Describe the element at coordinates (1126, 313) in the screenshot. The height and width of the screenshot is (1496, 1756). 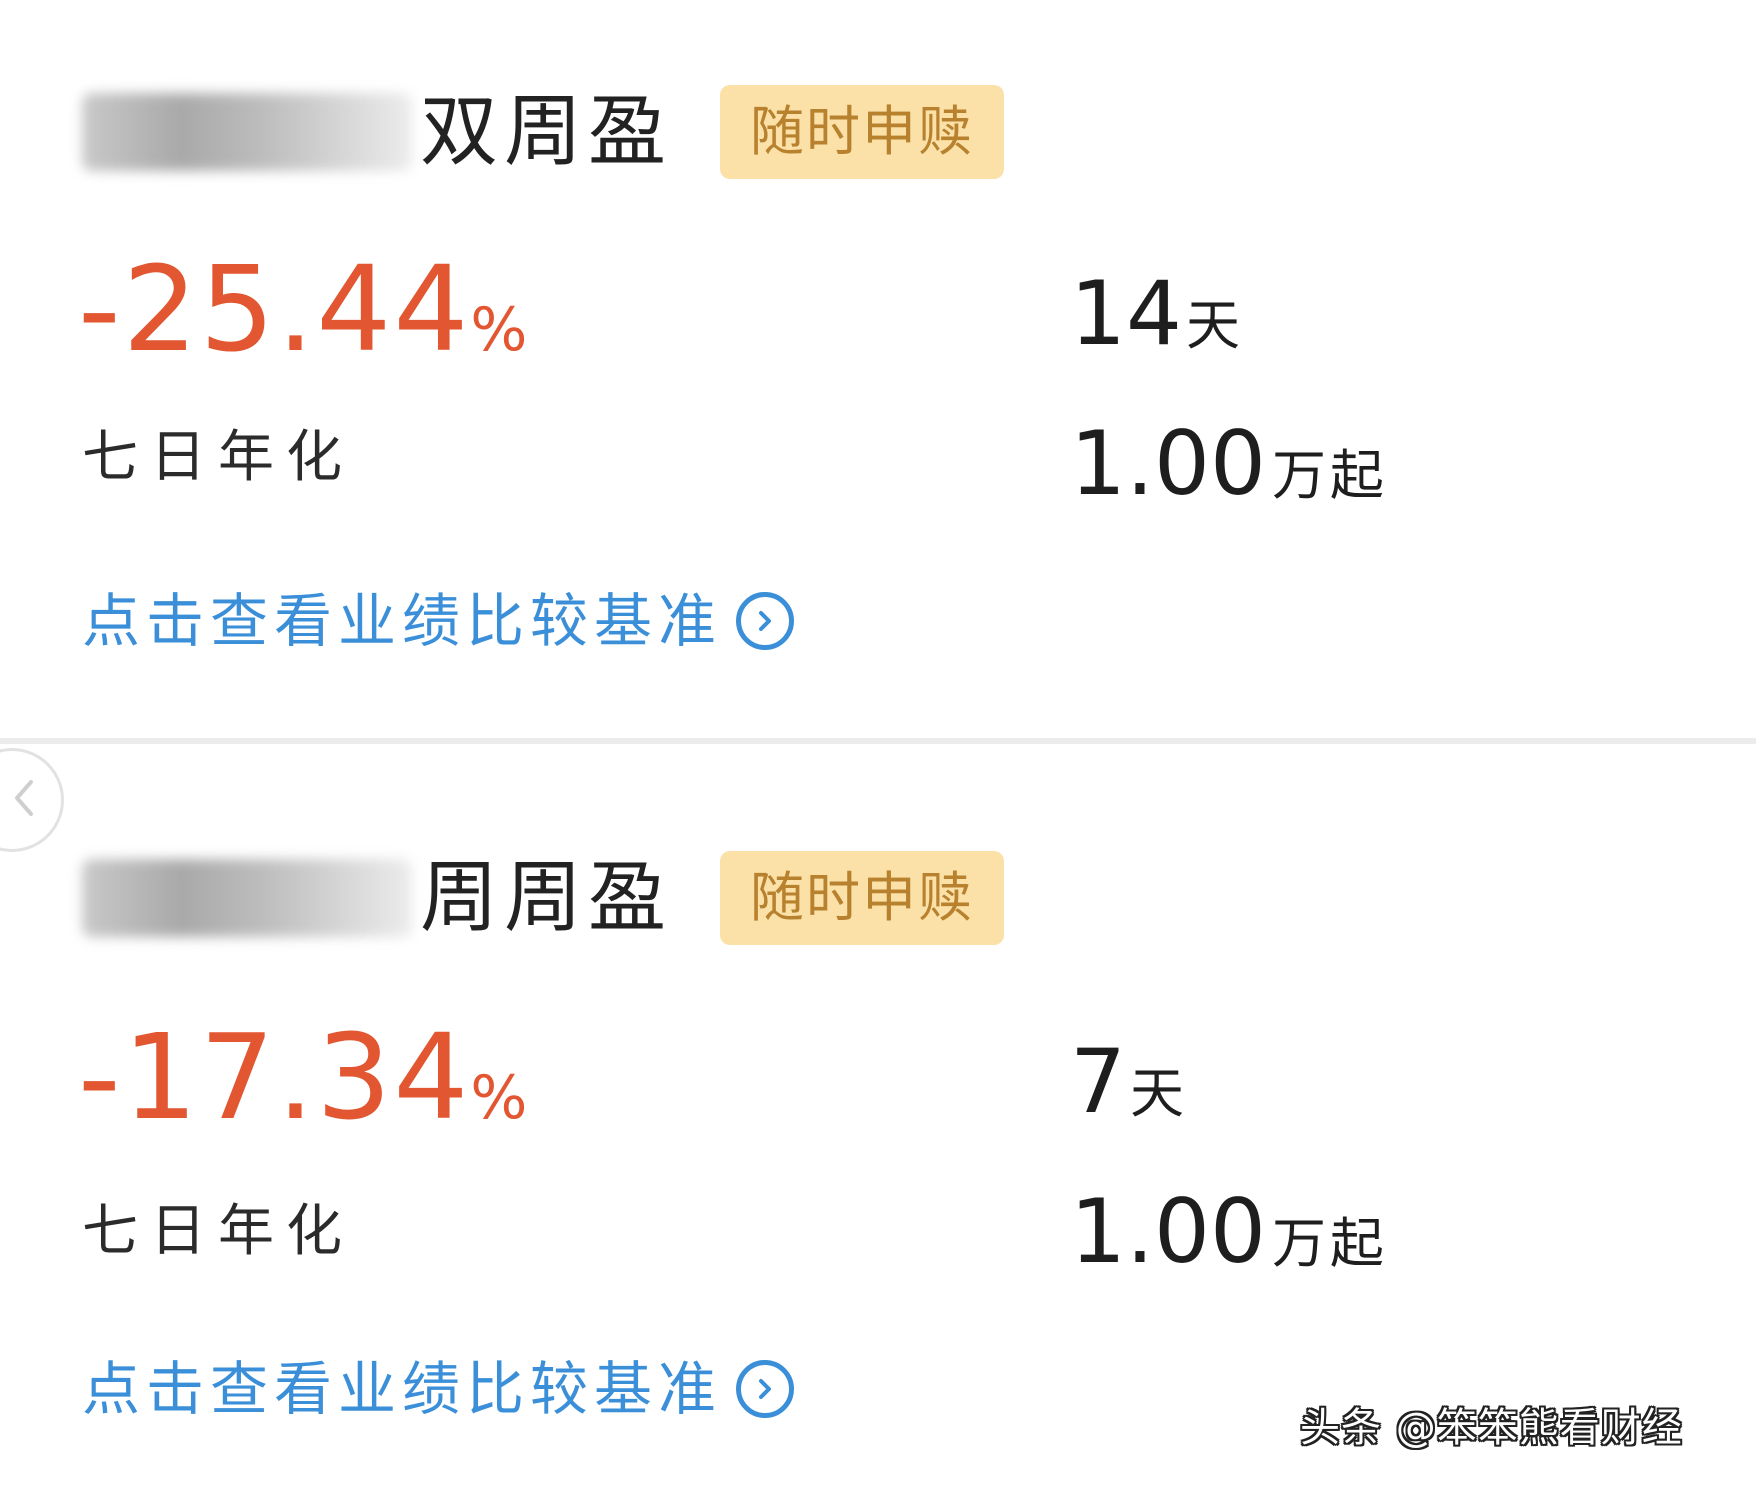
I see `period-value: 14` at that location.